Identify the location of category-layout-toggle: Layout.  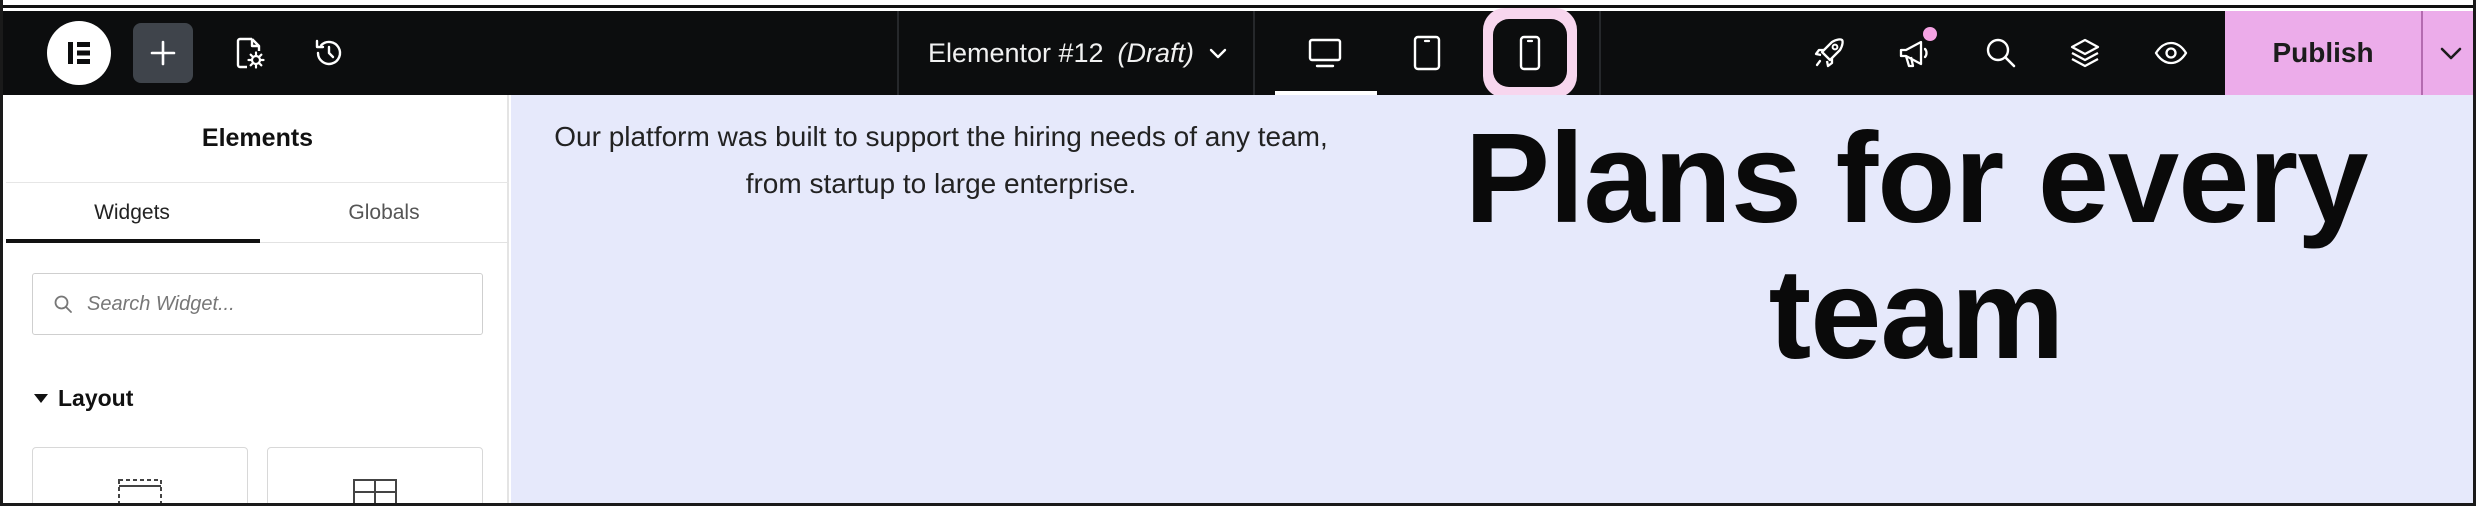
(83, 398).